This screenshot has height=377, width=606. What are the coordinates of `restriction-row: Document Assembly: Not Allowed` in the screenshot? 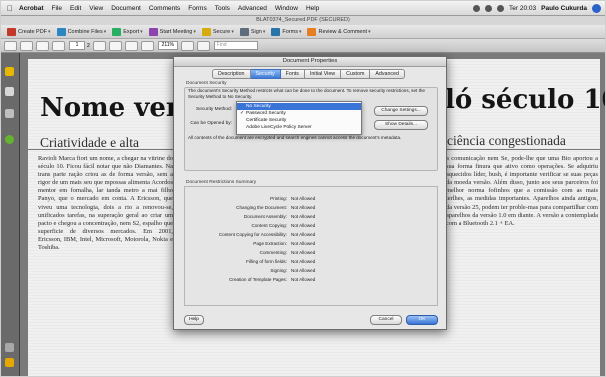 It's located at (311, 216).